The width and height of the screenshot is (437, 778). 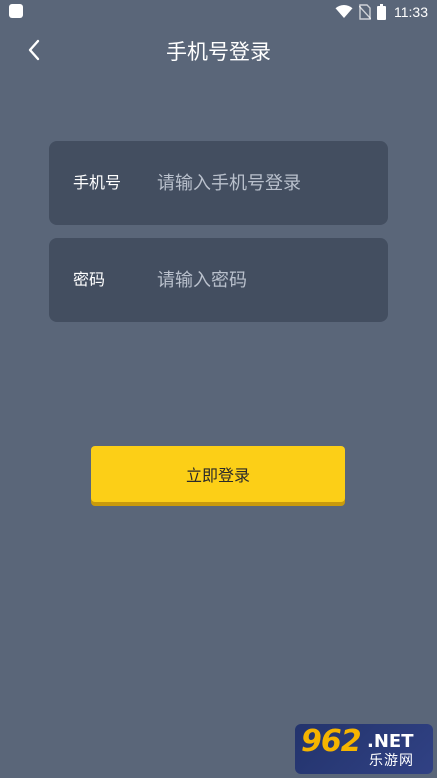 I want to click on top-bar: 手机号登录, so click(x=218, y=52).